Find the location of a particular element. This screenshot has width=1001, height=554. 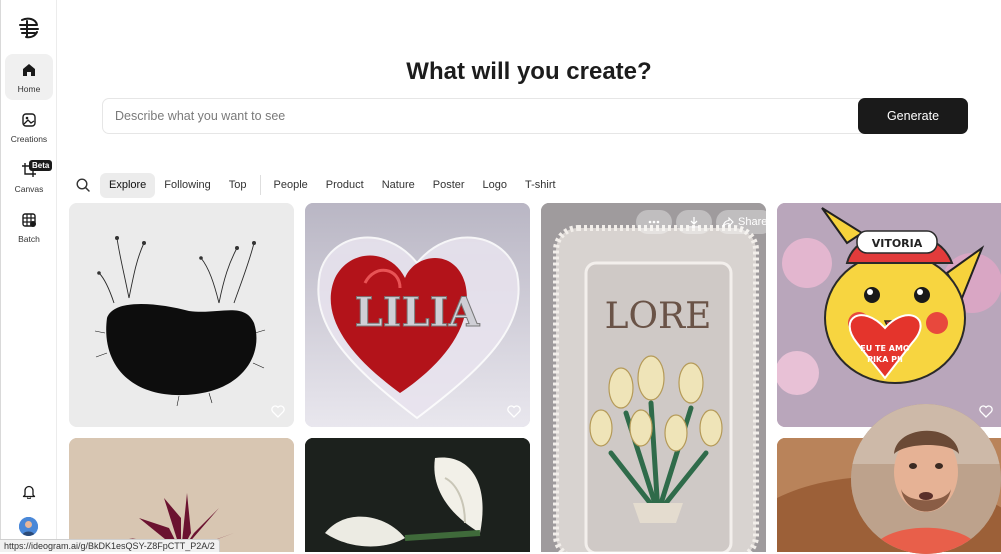

webcam-overlay is located at coordinates (926, 479).